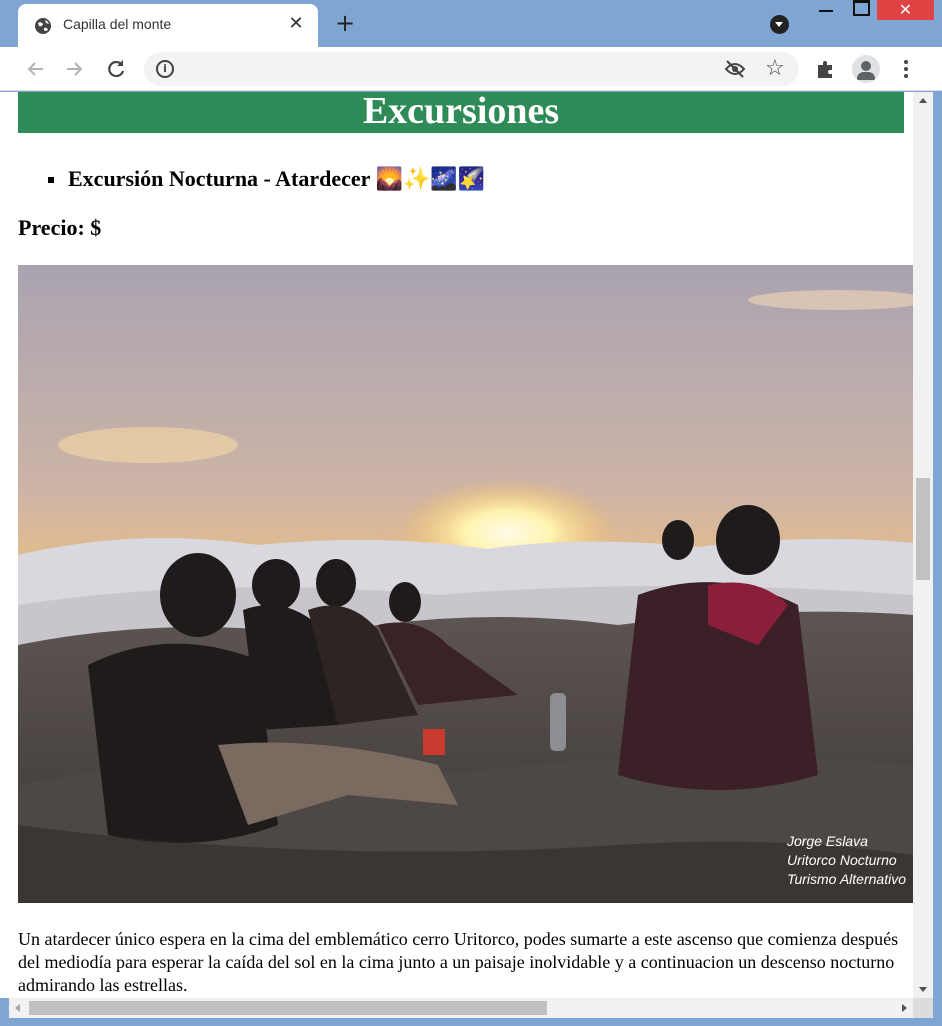  I want to click on address-bar: i ☆, so click(471, 69).